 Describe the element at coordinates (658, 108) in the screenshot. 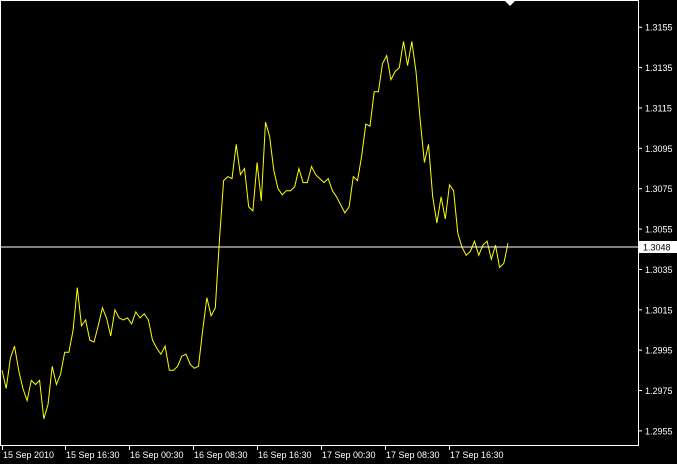

I see `y-tick-label: 1.3115` at that location.